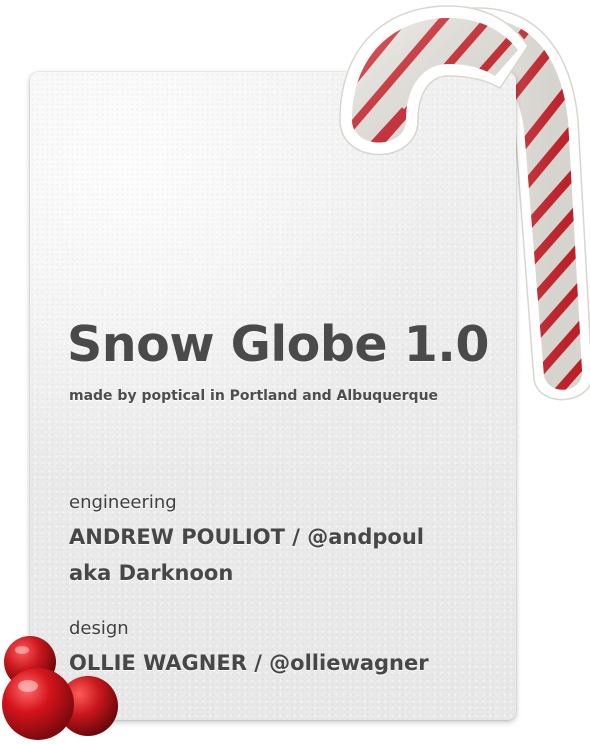 The height and width of the screenshot is (744, 590). Describe the element at coordinates (151, 573) in the screenshot. I see `engineering-alias: aka Darknoon` at that location.